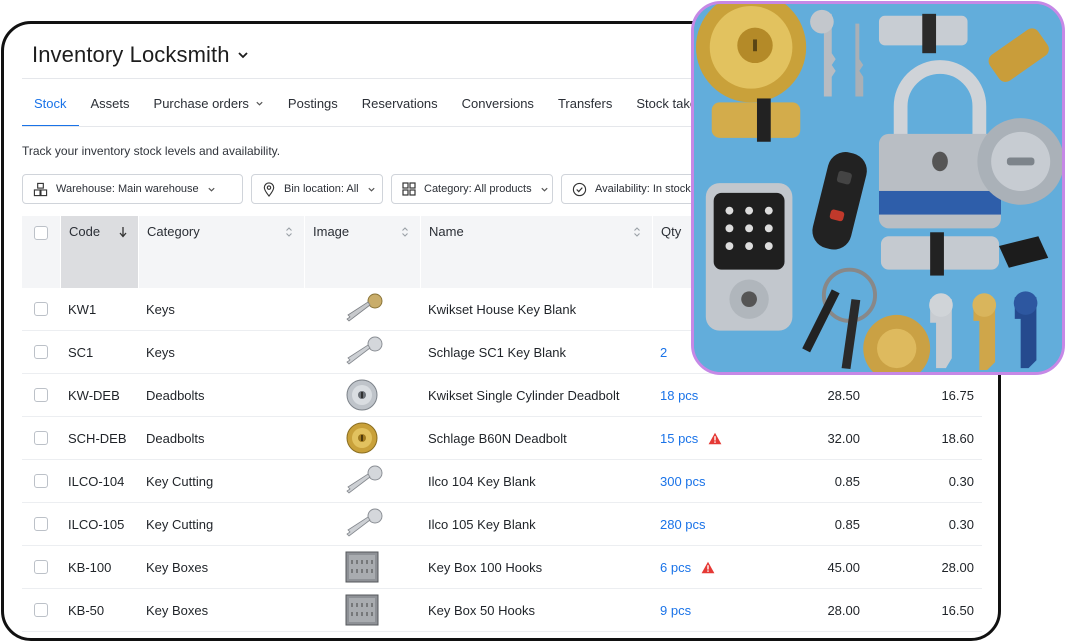  What do you see at coordinates (362, 252) in the screenshot?
I see `column-header-image: Image` at bounding box center [362, 252].